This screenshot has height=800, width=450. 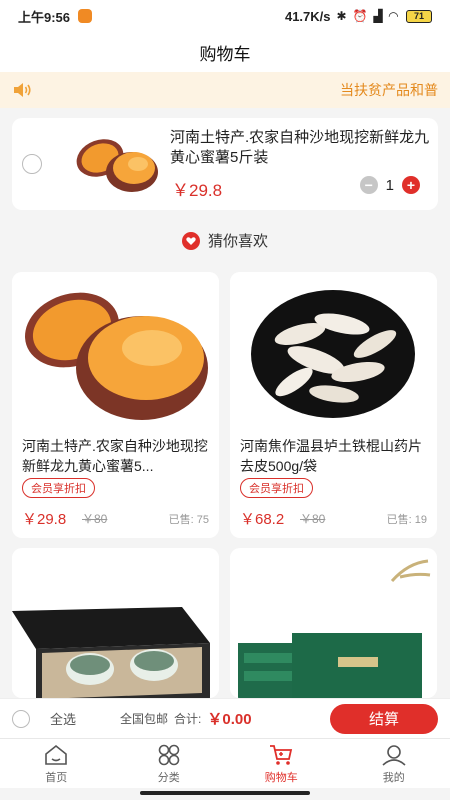 I want to click on increase-quantity-button: +, so click(x=411, y=185).